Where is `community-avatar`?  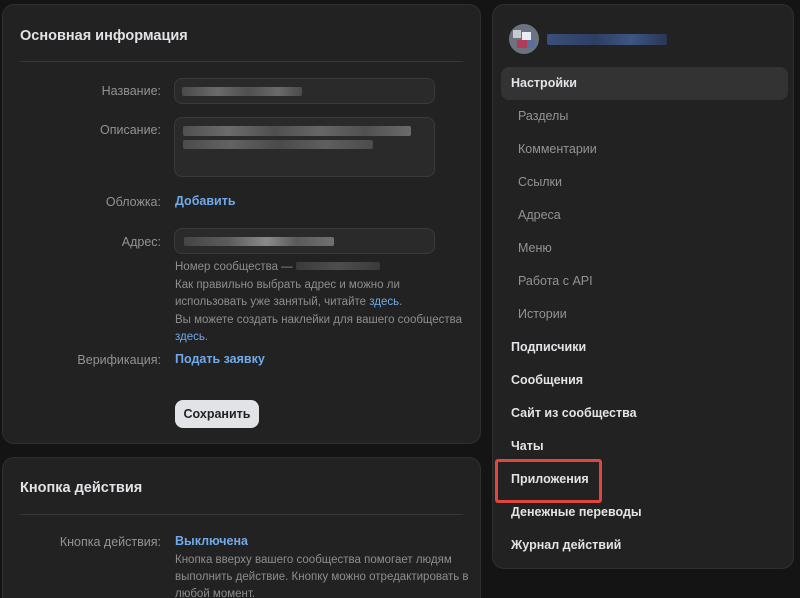
community-avatar is located at coordinates (524, 39).